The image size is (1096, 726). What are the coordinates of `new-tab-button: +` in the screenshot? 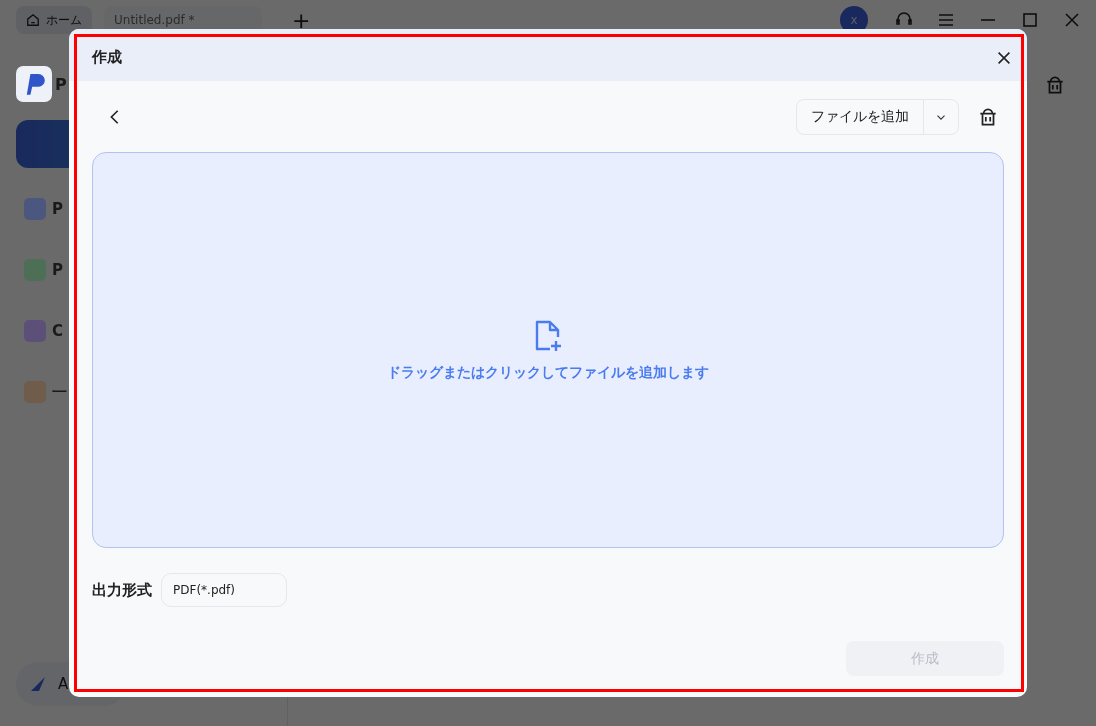 It's located at (301, 20).